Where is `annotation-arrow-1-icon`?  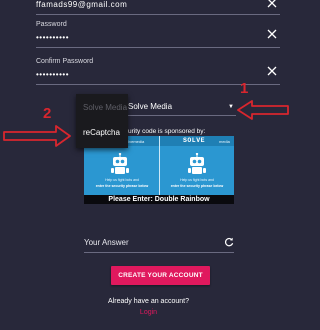 annotation-arrow-1-icon is located at coordinates (263, 110).